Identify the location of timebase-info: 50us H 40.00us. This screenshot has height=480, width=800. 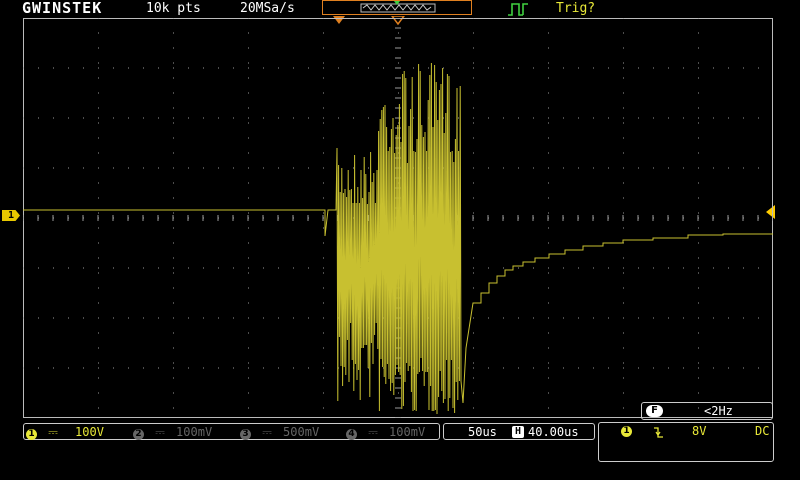
(519, 431).